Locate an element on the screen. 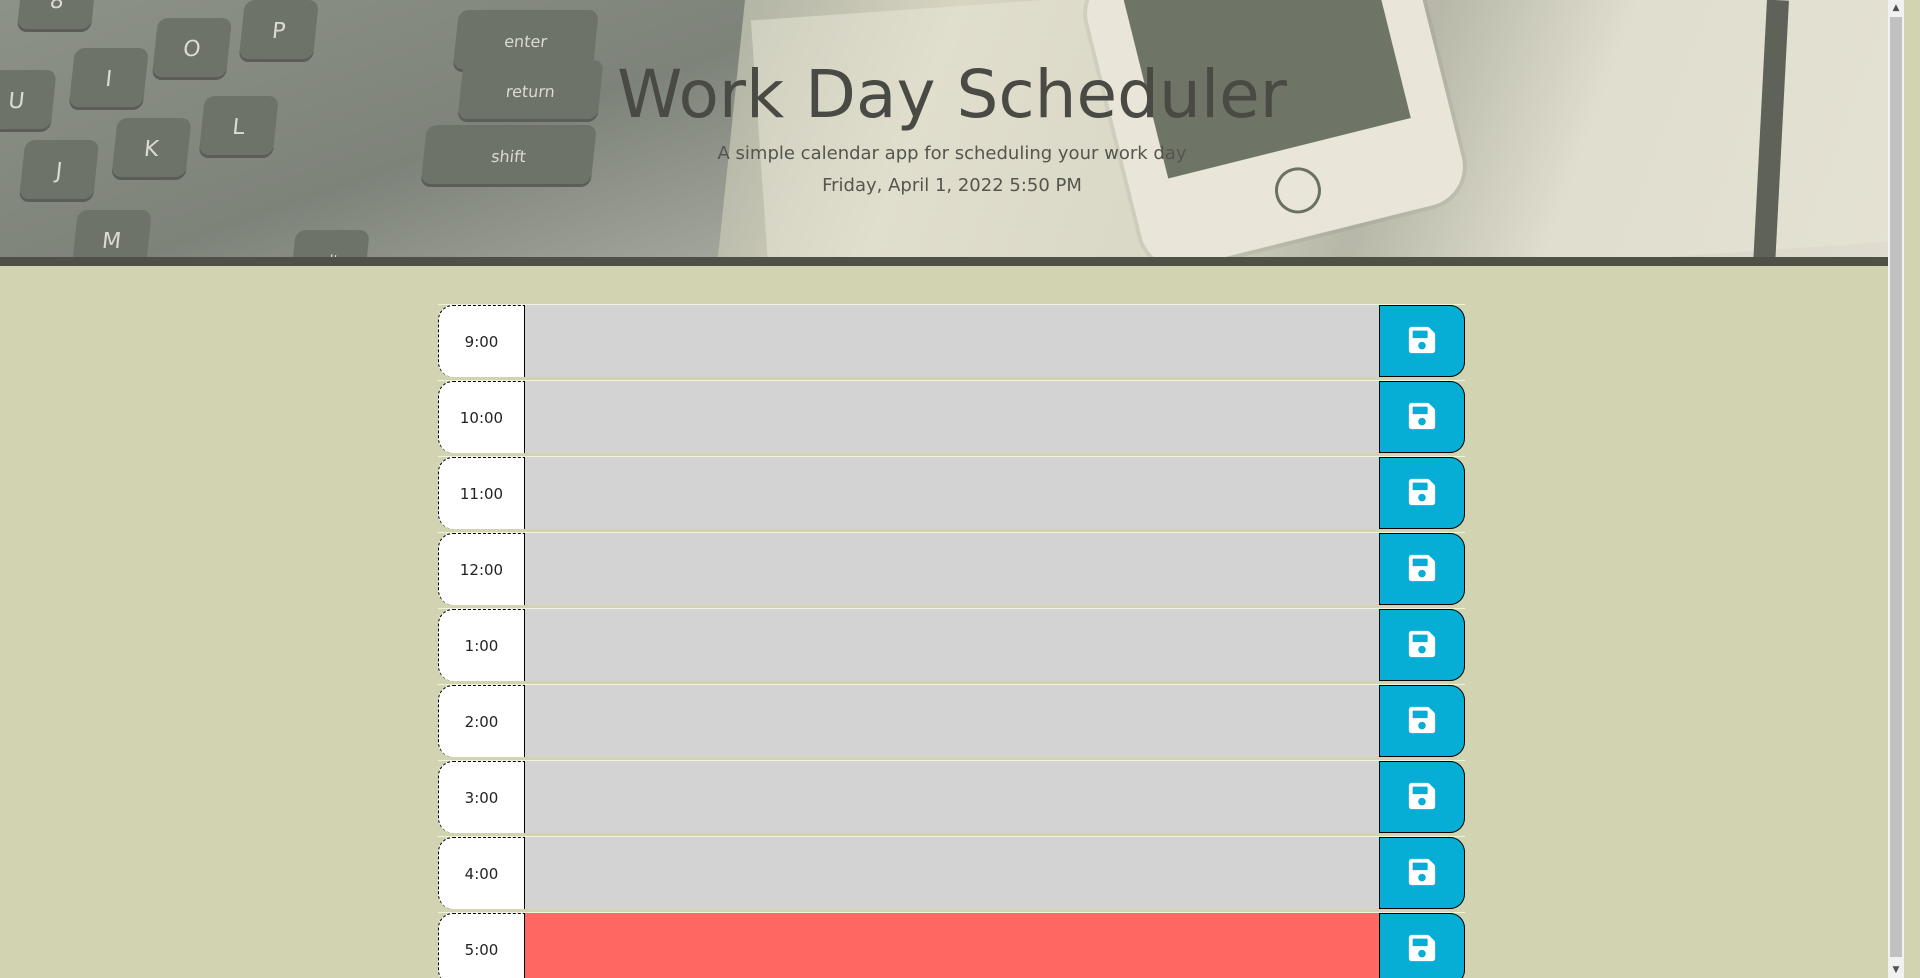  time-block-hour: 9:00 is located at coordinates (481, 341).